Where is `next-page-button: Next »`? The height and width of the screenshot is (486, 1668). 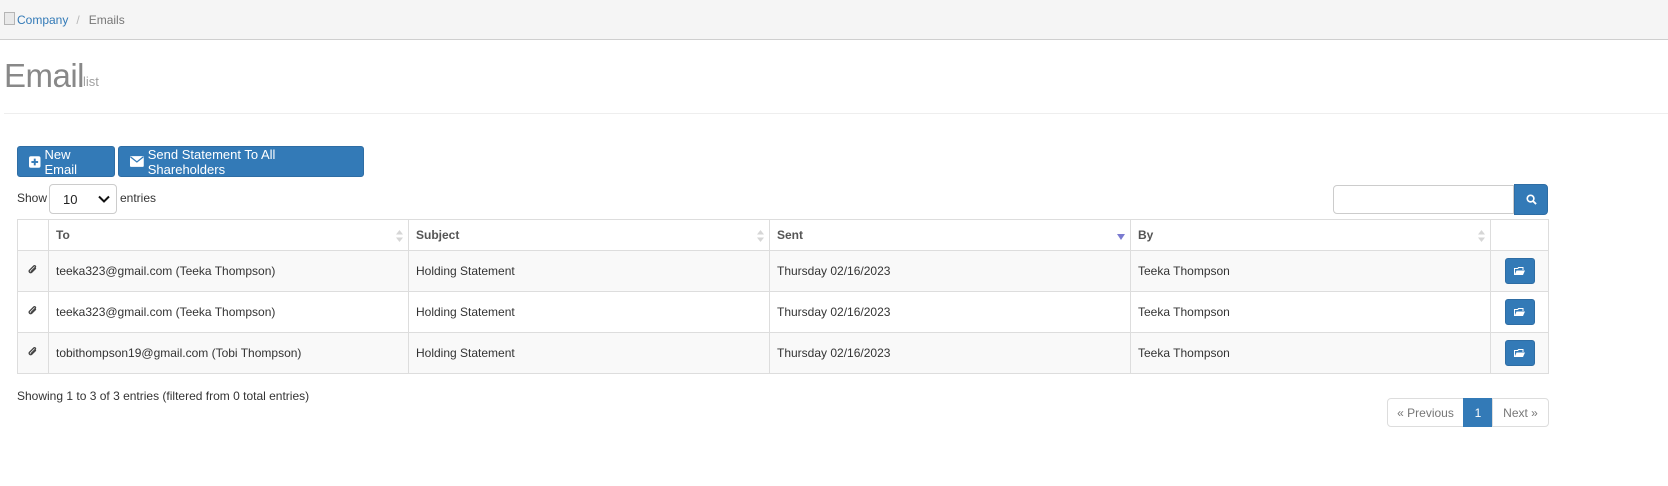
next-page-button: Next » is located at coordinates (1520, 412).